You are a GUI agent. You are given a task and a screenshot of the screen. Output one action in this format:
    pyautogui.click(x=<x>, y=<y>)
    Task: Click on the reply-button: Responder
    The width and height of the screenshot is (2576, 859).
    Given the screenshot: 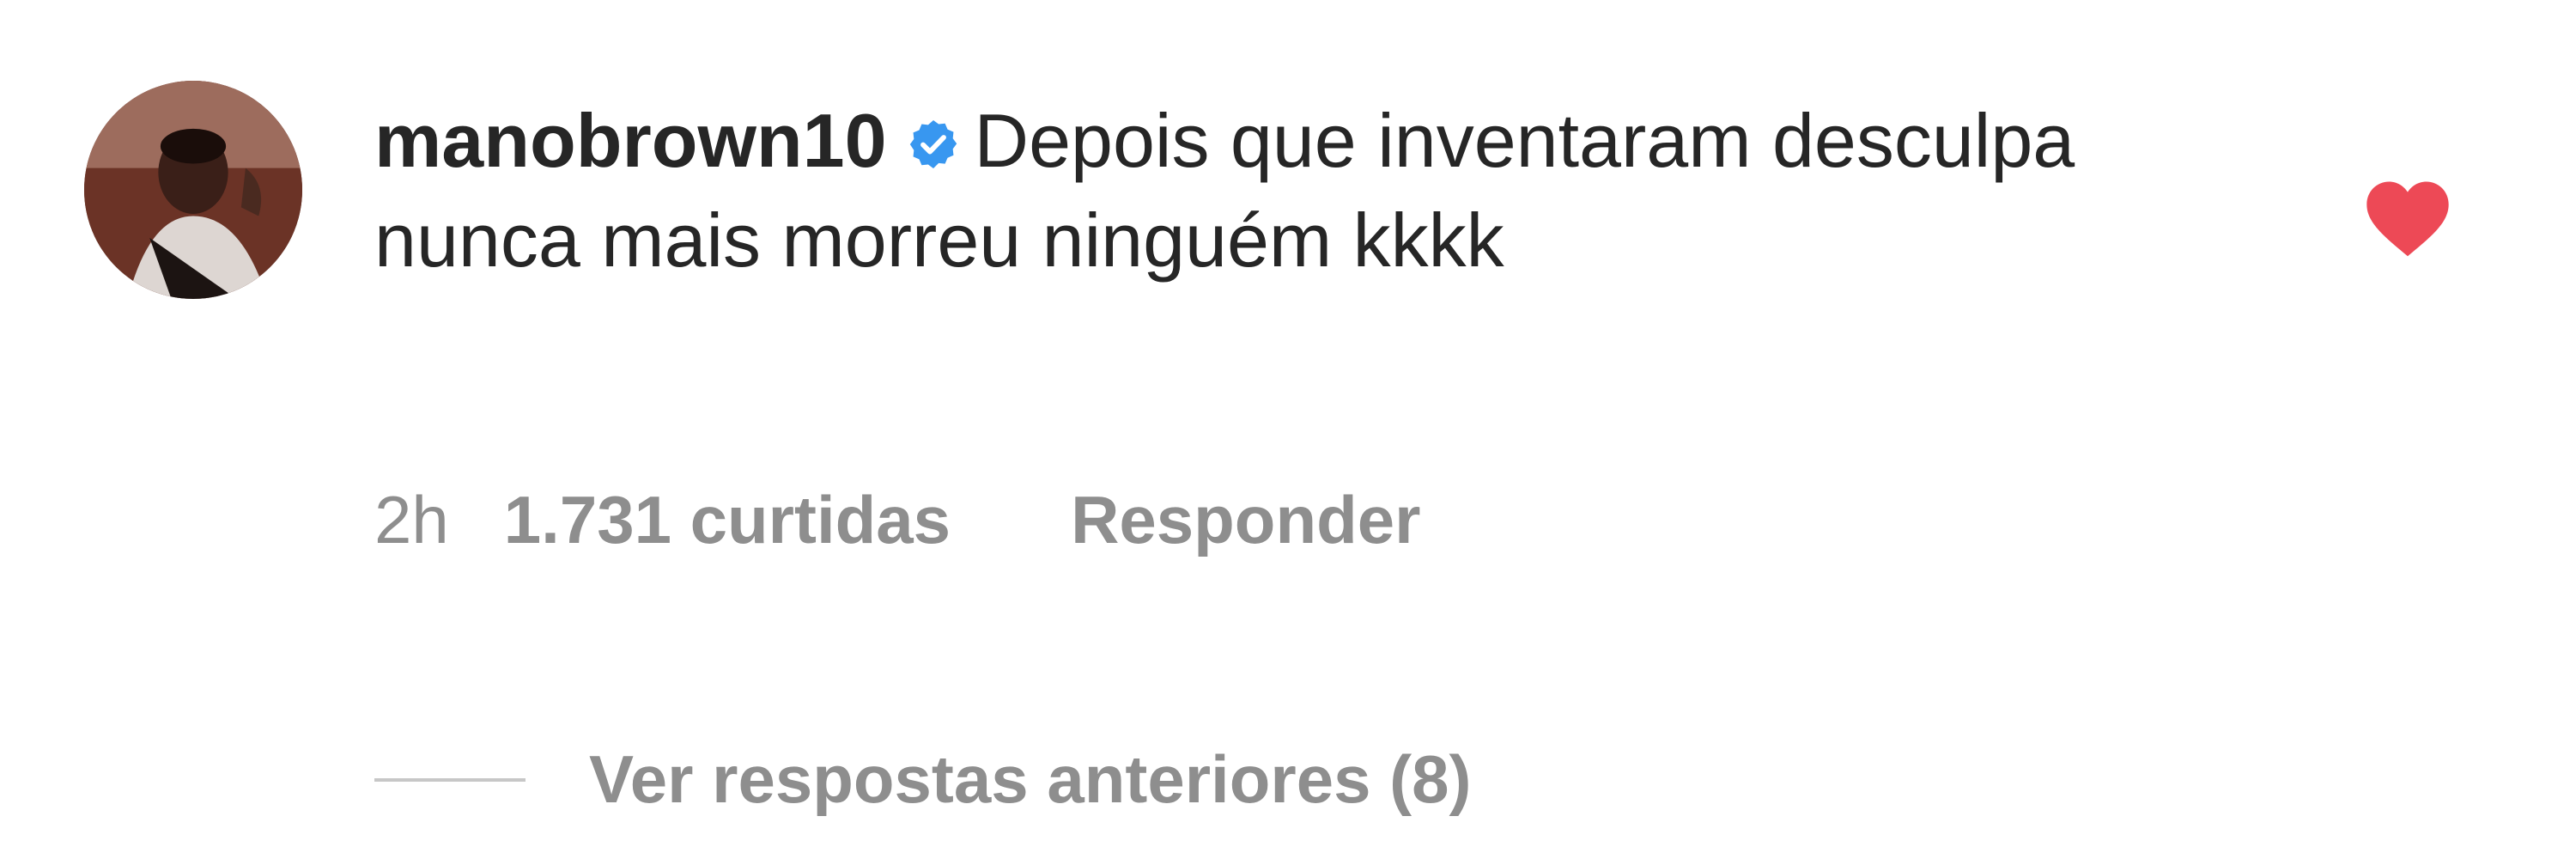 What is the action you would take?
    pyautogui.click(x=1246, y=519)
    